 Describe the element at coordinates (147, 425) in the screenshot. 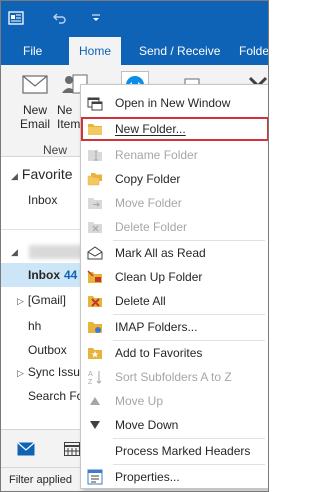

I see `menu-item-label: Move Down` at that location.